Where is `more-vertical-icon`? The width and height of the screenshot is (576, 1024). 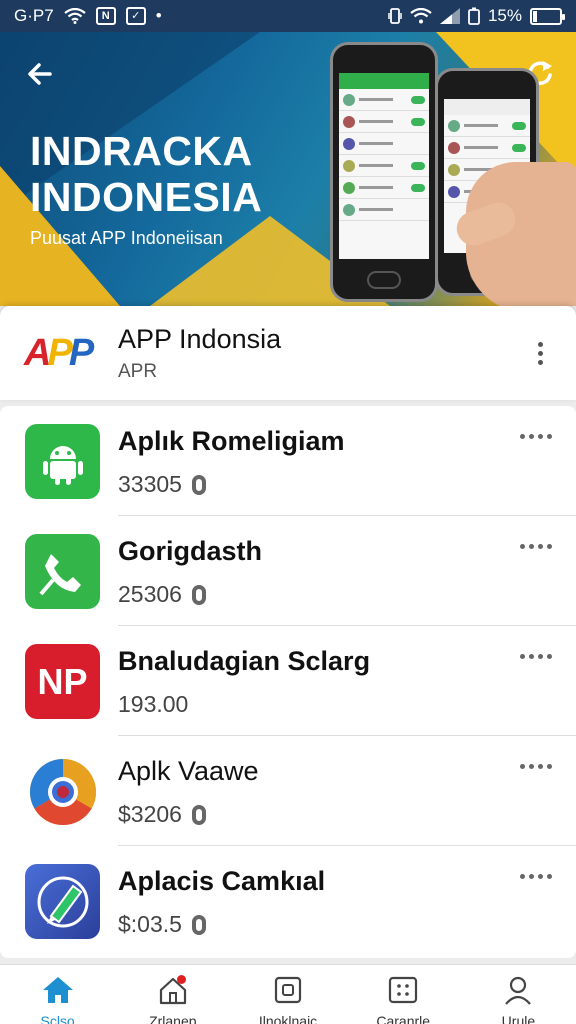 more-vertical-icon is located at coordinates (540, 353).